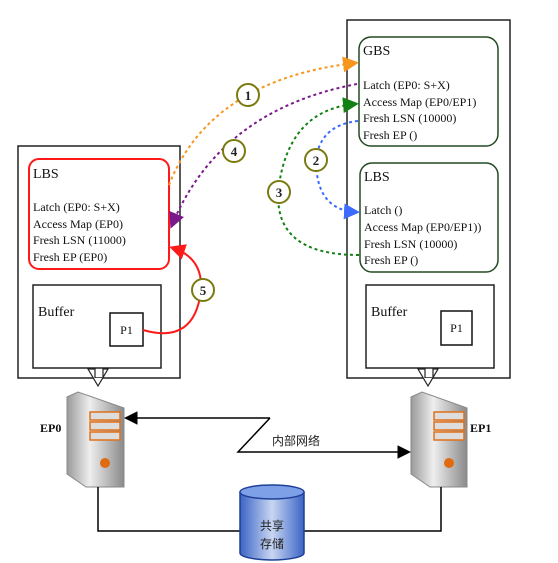 The width and height of the screenshot is (558, 563). I want to click on step4-arrow, so click(263, 156).